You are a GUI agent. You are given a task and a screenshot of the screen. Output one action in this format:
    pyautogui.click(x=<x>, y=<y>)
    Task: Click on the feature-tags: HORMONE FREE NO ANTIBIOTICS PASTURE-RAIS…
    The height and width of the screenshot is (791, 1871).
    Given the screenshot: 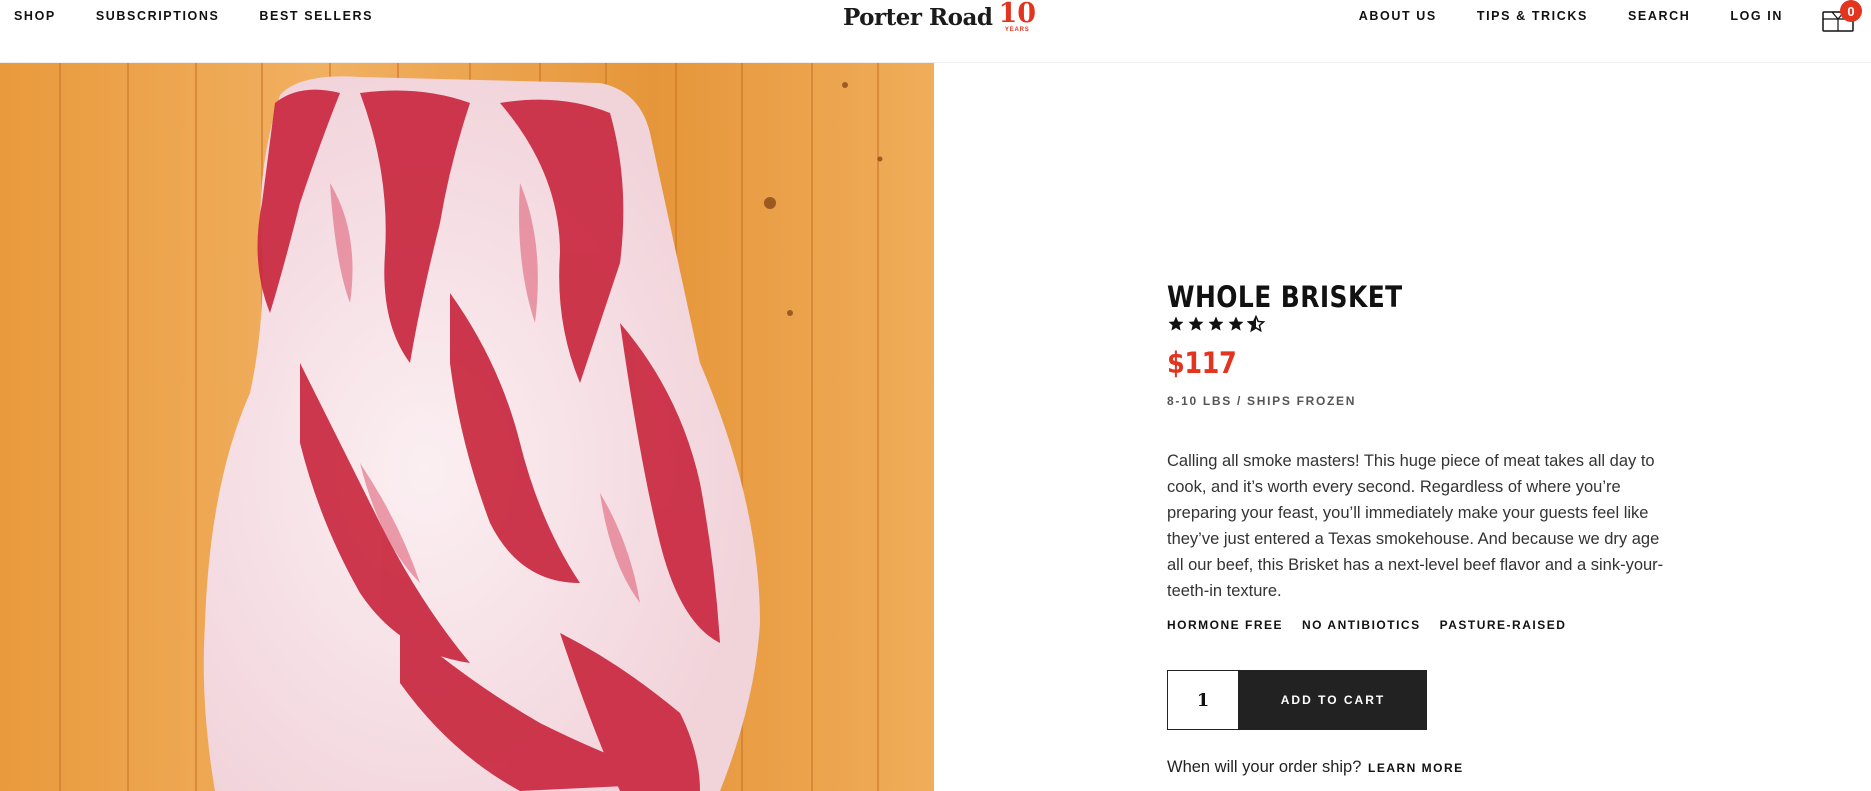 What is the action you would take?
    pyautogui.click(x=1417, y=625)
    